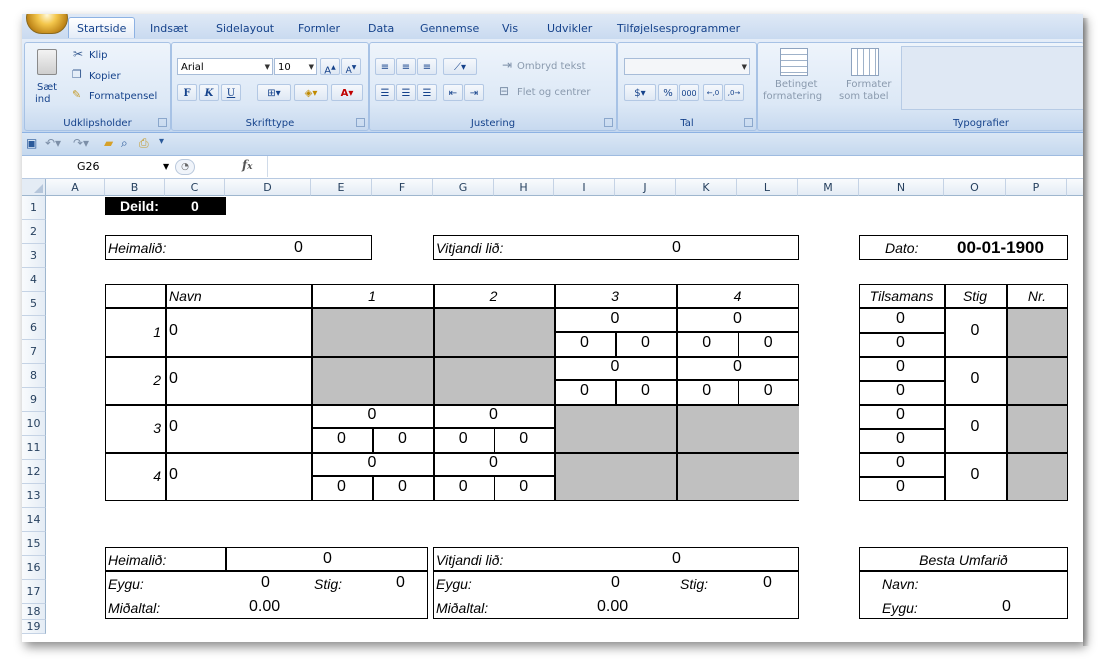 The image size is (1105, 665). Describe the element at coordinates (828, 187) in the screenshot. I see `column-header-m: M` at that location.